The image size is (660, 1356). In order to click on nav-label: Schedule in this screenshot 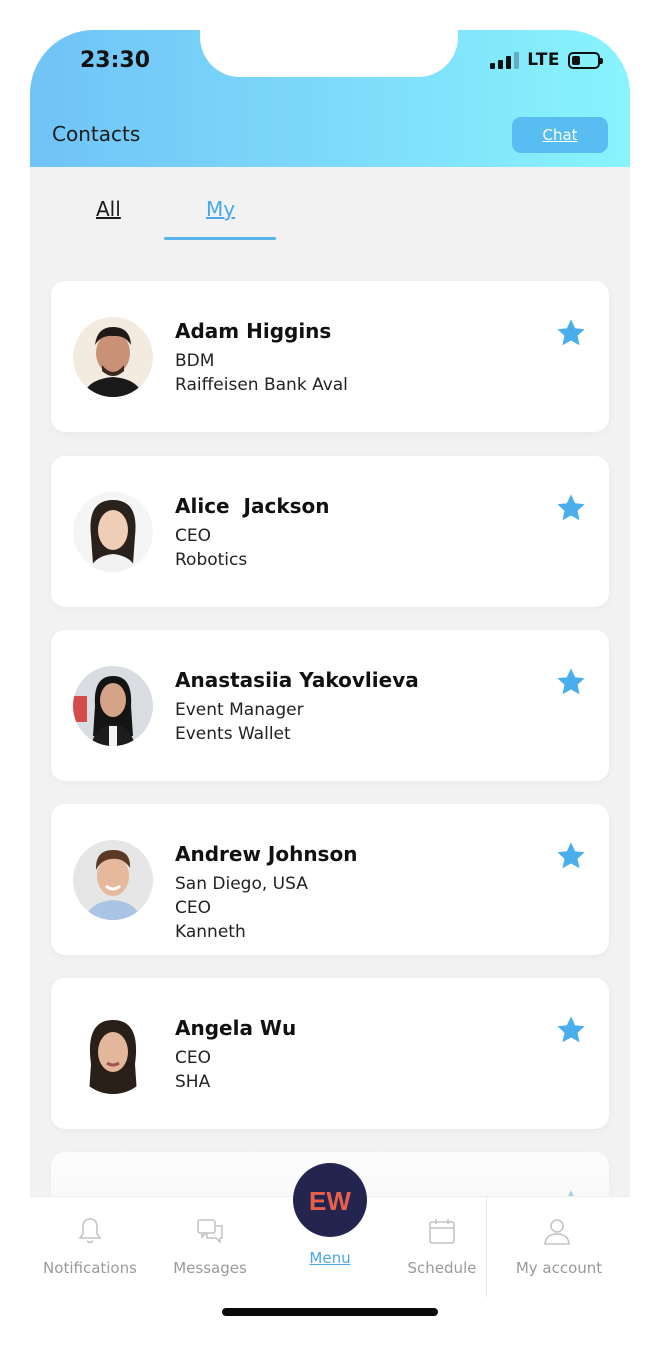, I will do `click(442, 1268)`.